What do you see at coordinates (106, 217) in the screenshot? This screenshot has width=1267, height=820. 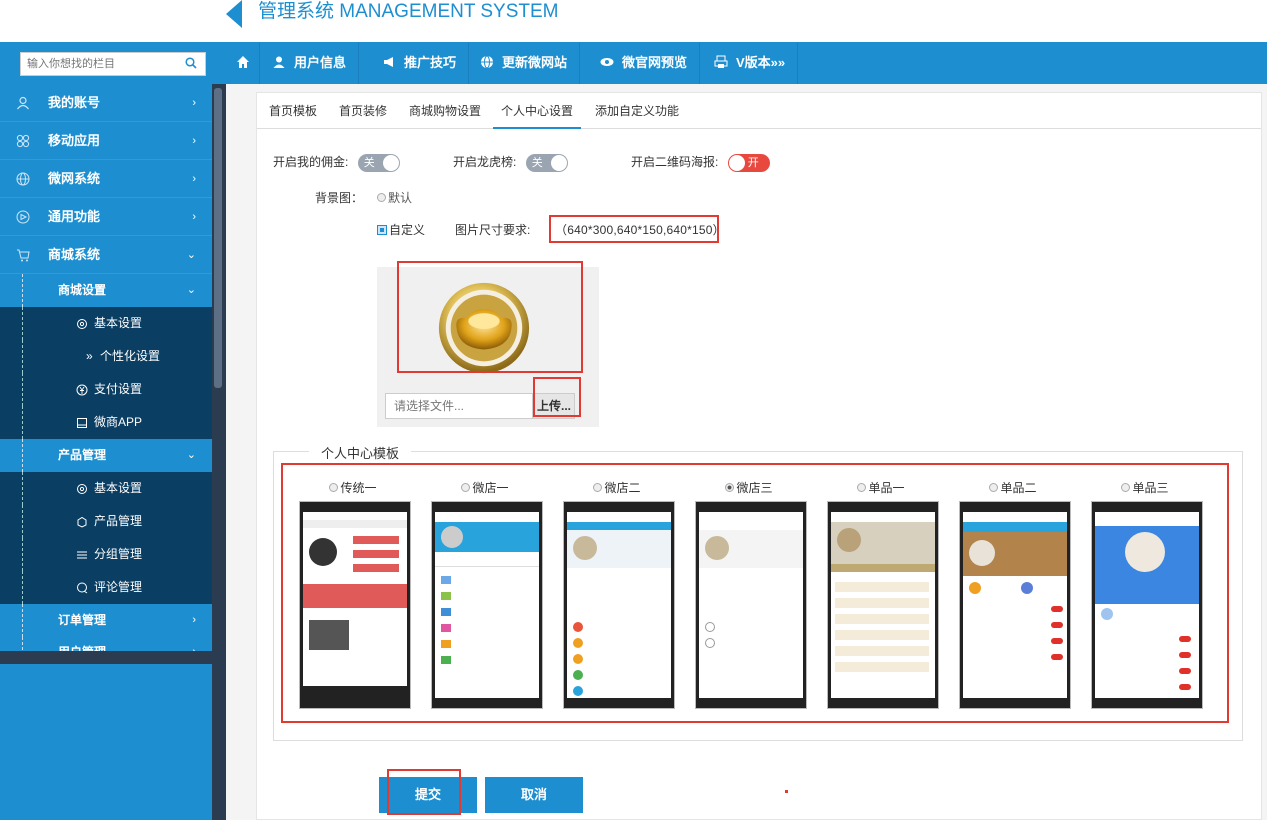 I see `sidebar-item-general: 通用功能 ›` at bounding box center [106, 217].